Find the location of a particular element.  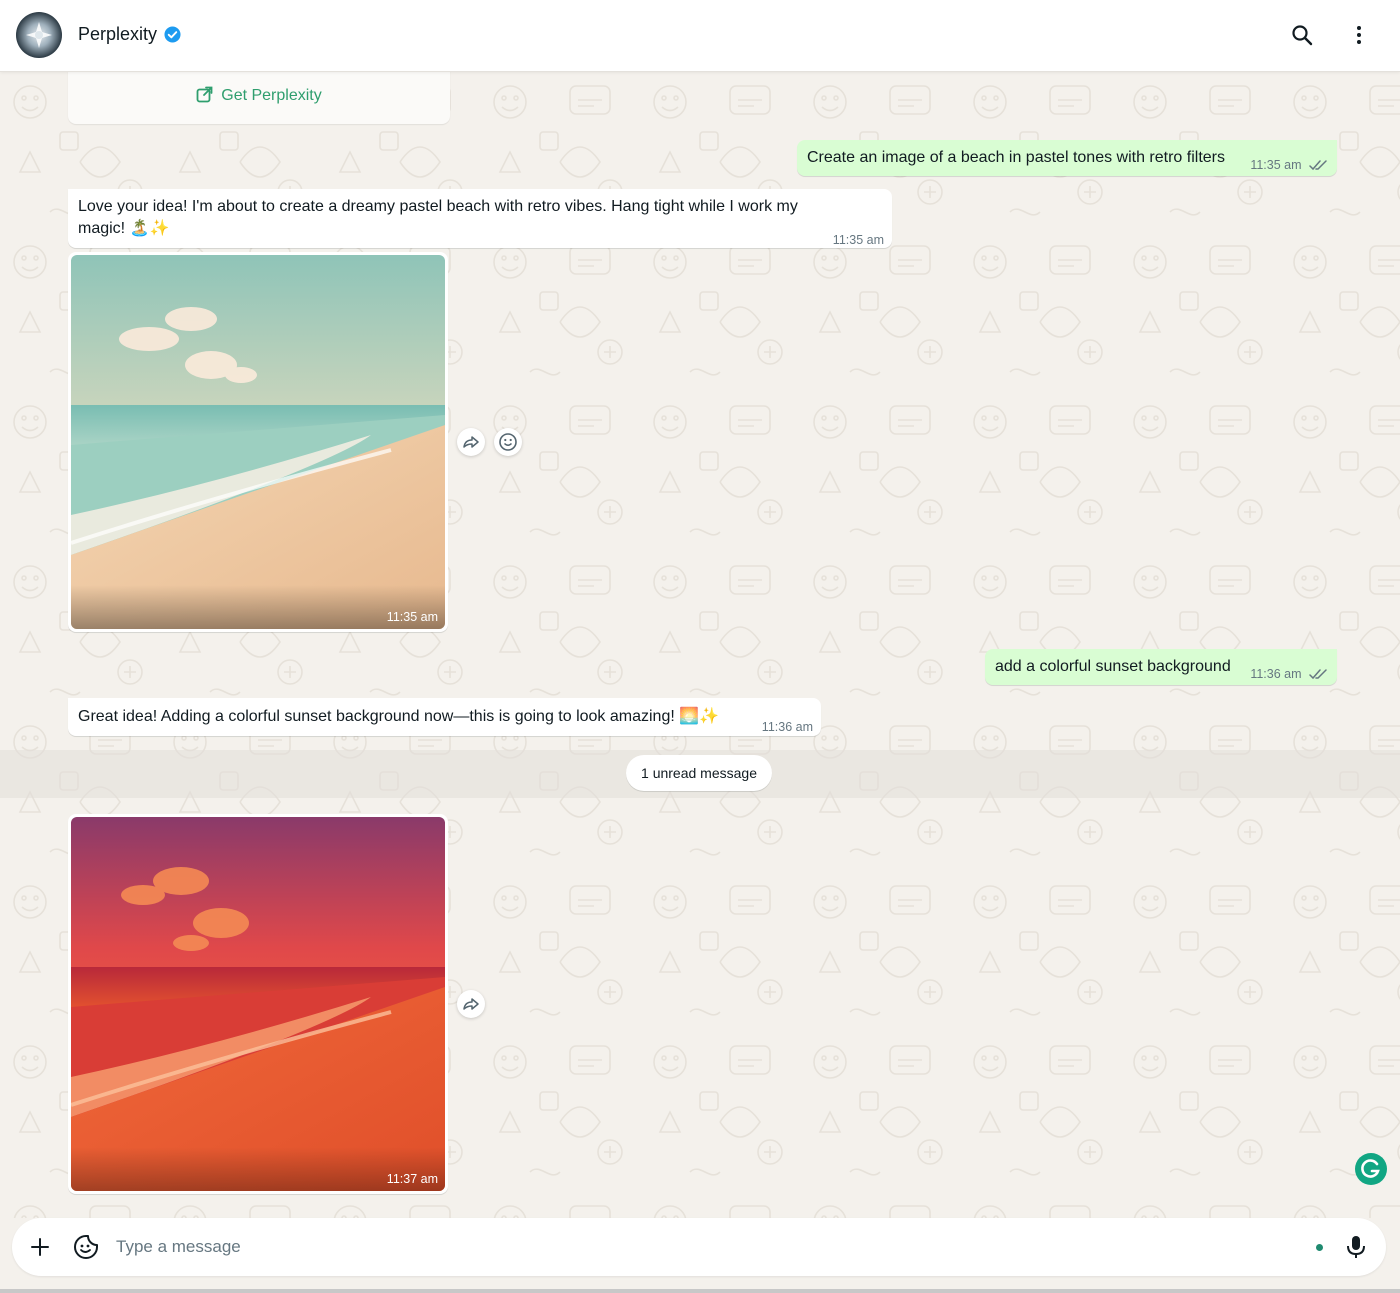

get-perplexity-link: Get Perplexity is located at coordinates (259, 95).